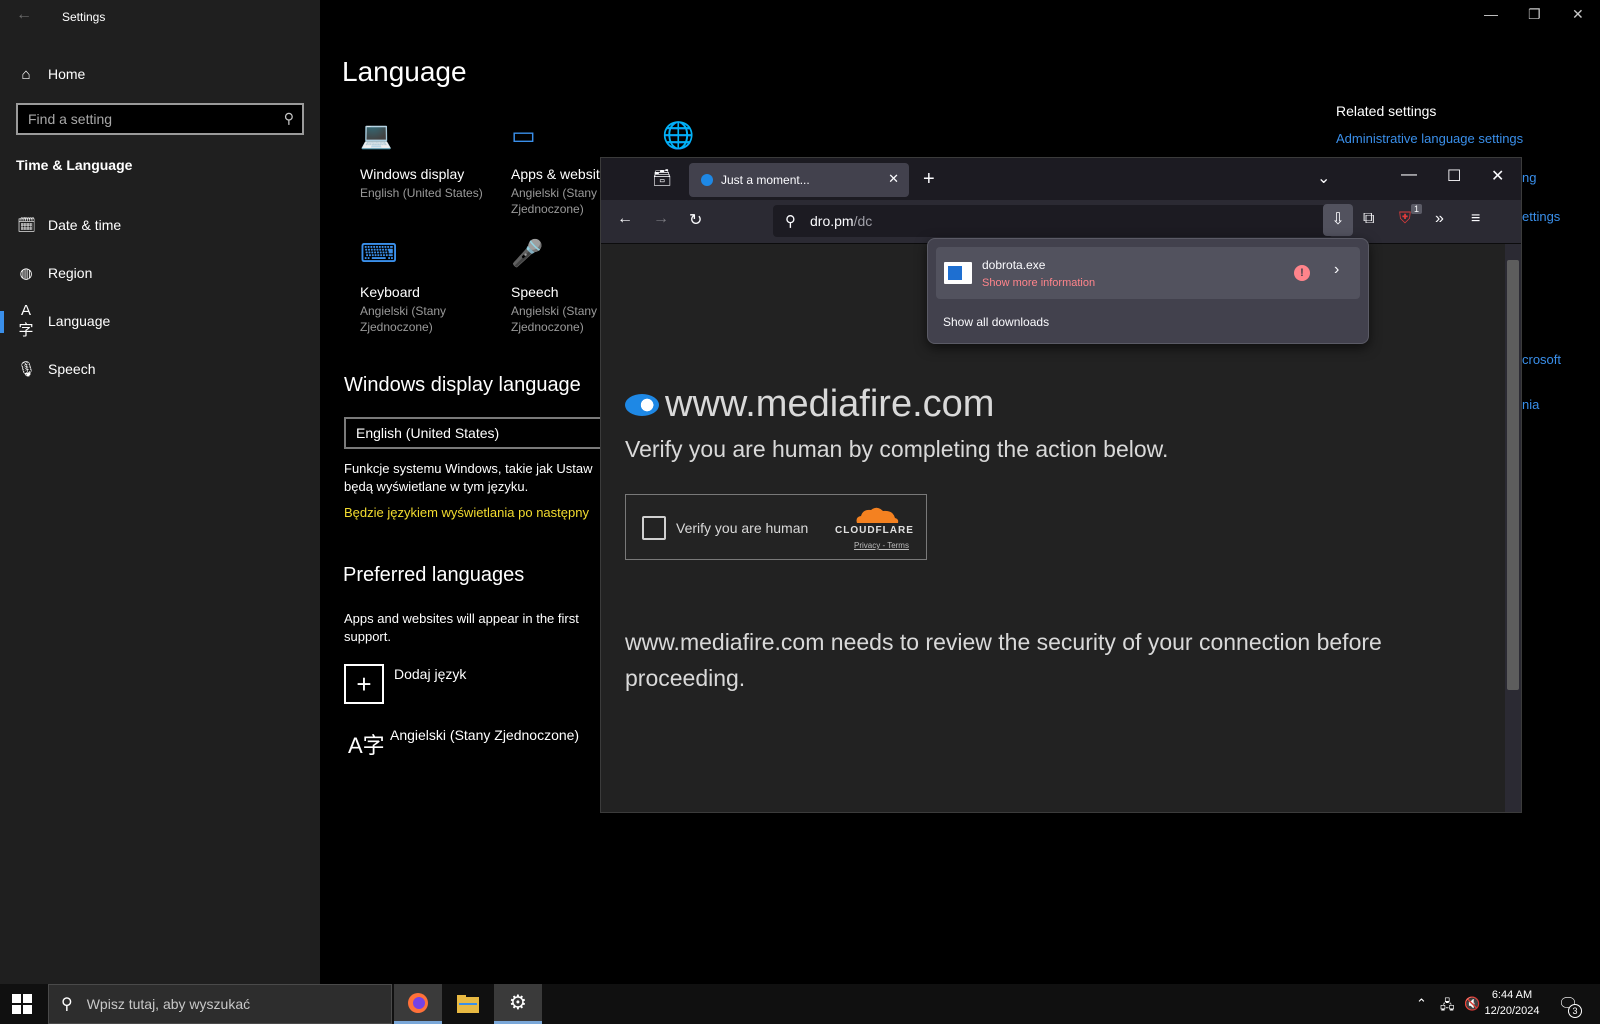 Image resolution: width=1600 pixels, height=1024 pixels. I want to click on tray-chevron-up-icon: ⌃, so click(1421, 1004).